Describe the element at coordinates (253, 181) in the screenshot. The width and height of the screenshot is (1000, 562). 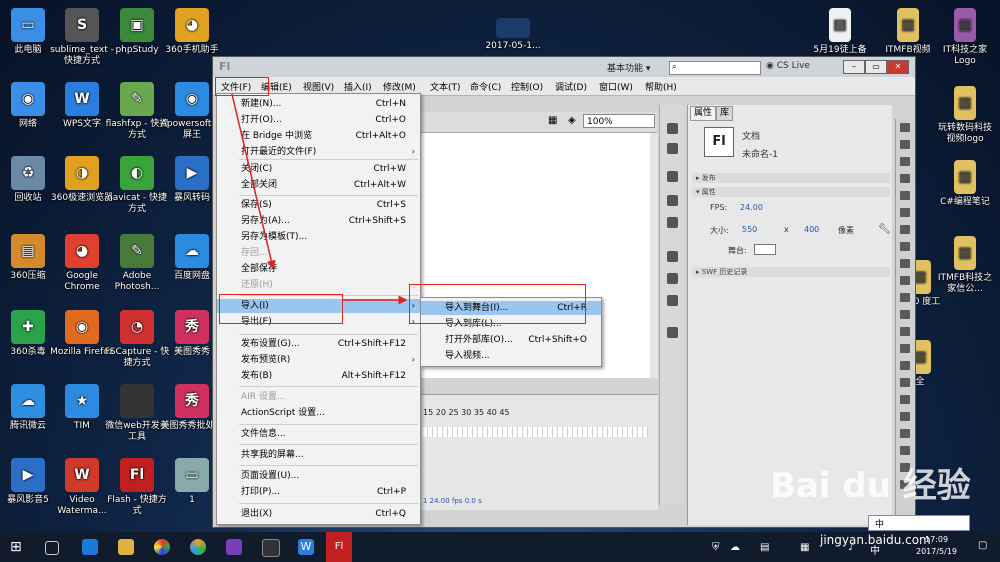
I see `arrow-file-to-import` at that location.